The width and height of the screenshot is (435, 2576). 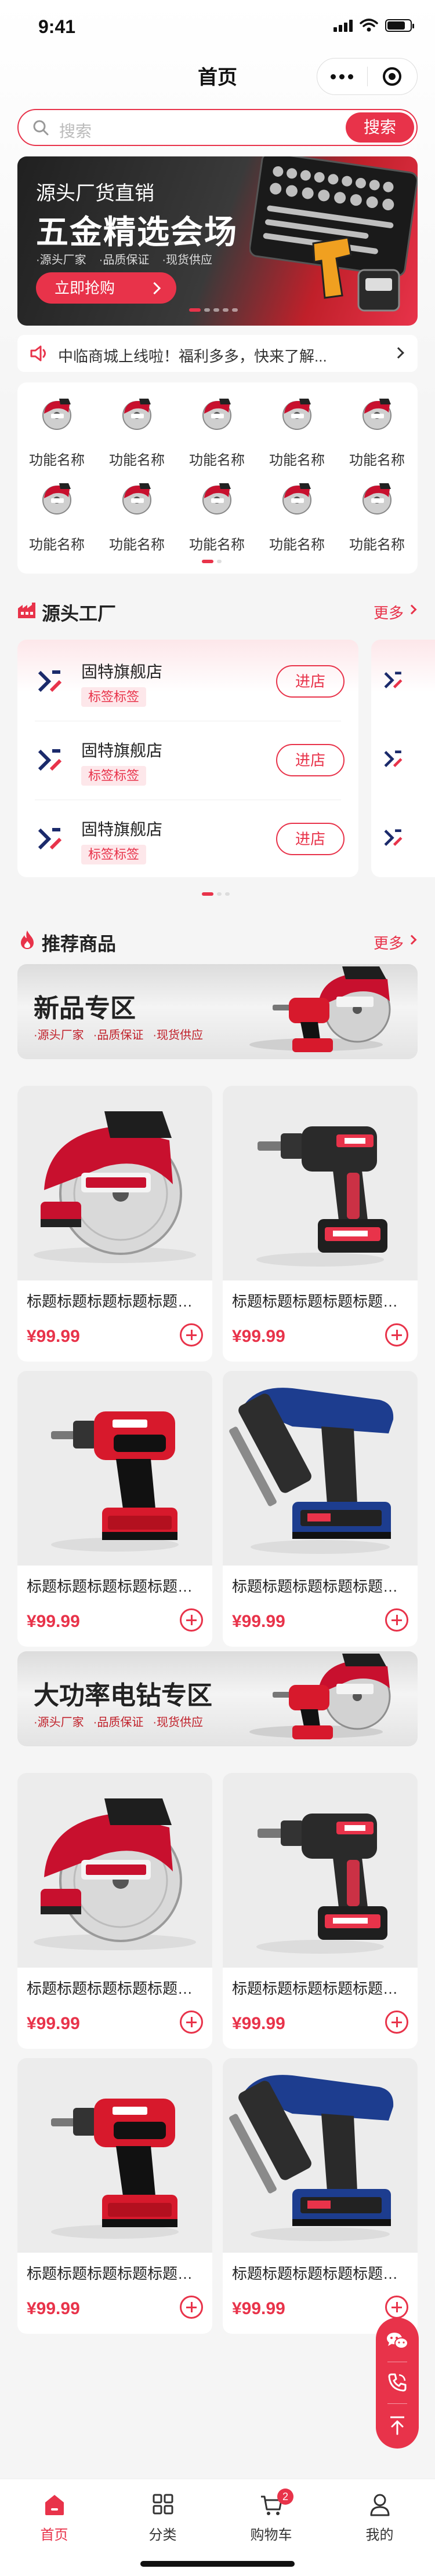 I want to click on search-button: 搜索, so click(x=380, y=127).